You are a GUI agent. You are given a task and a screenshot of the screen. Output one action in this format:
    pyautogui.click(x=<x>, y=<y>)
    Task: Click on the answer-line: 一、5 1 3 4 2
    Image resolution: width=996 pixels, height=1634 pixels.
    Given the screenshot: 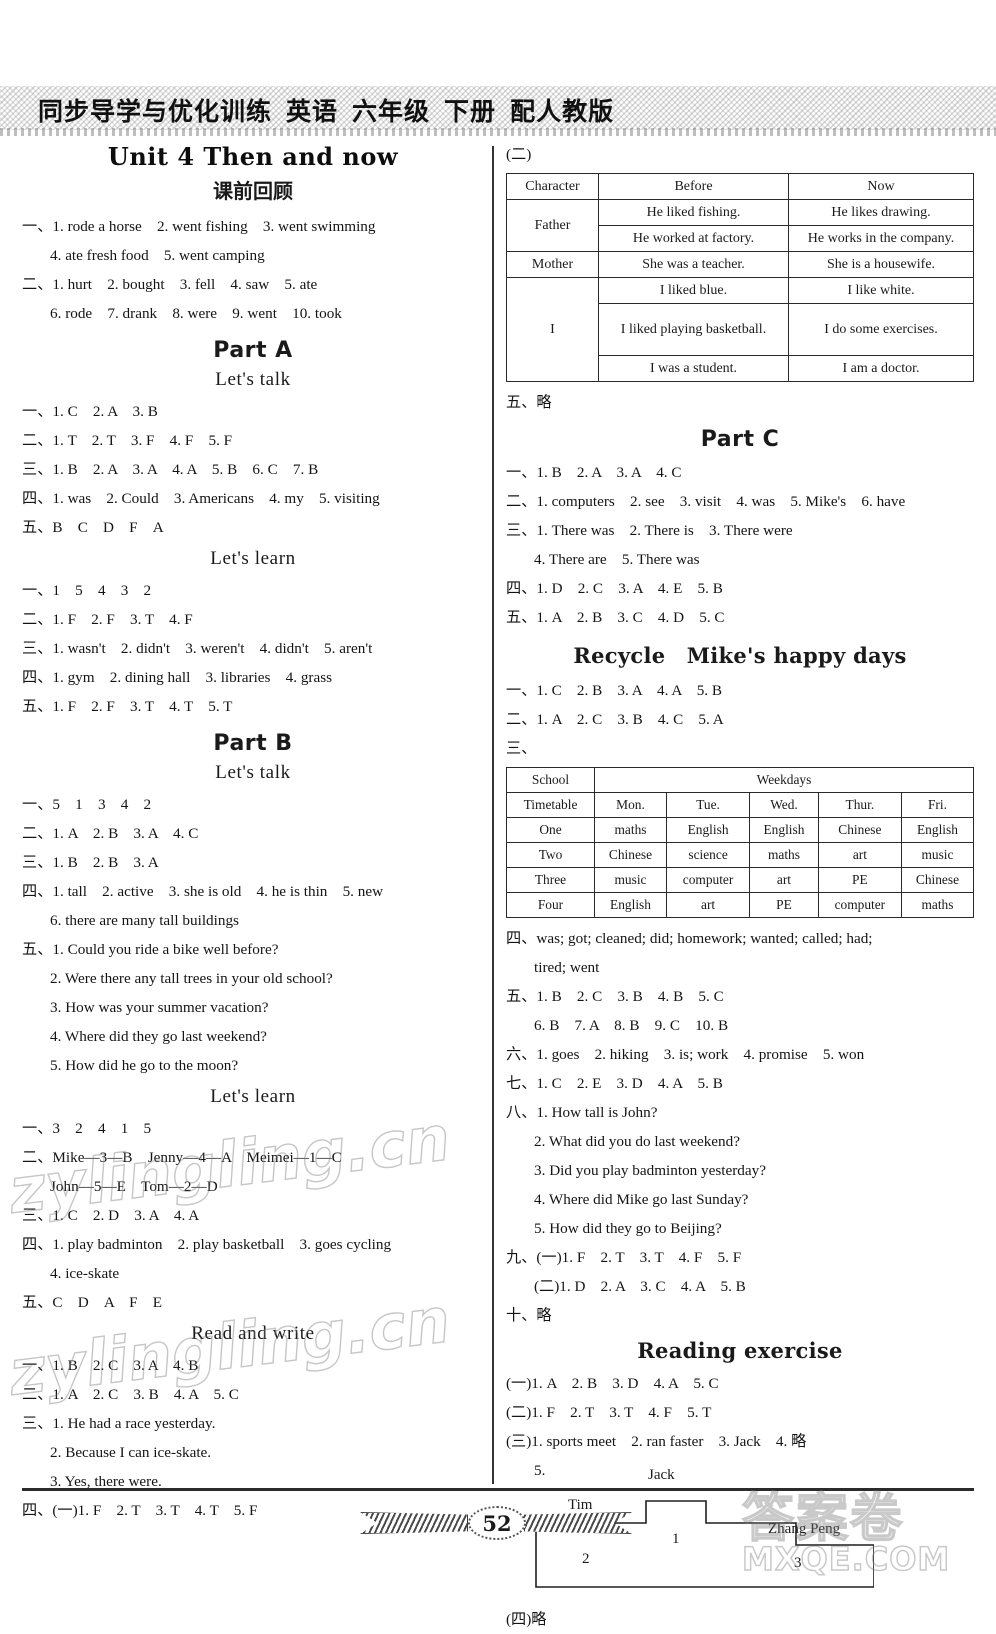 What is the action you would take?
    pyautogui.click(x=87, y=804)
    